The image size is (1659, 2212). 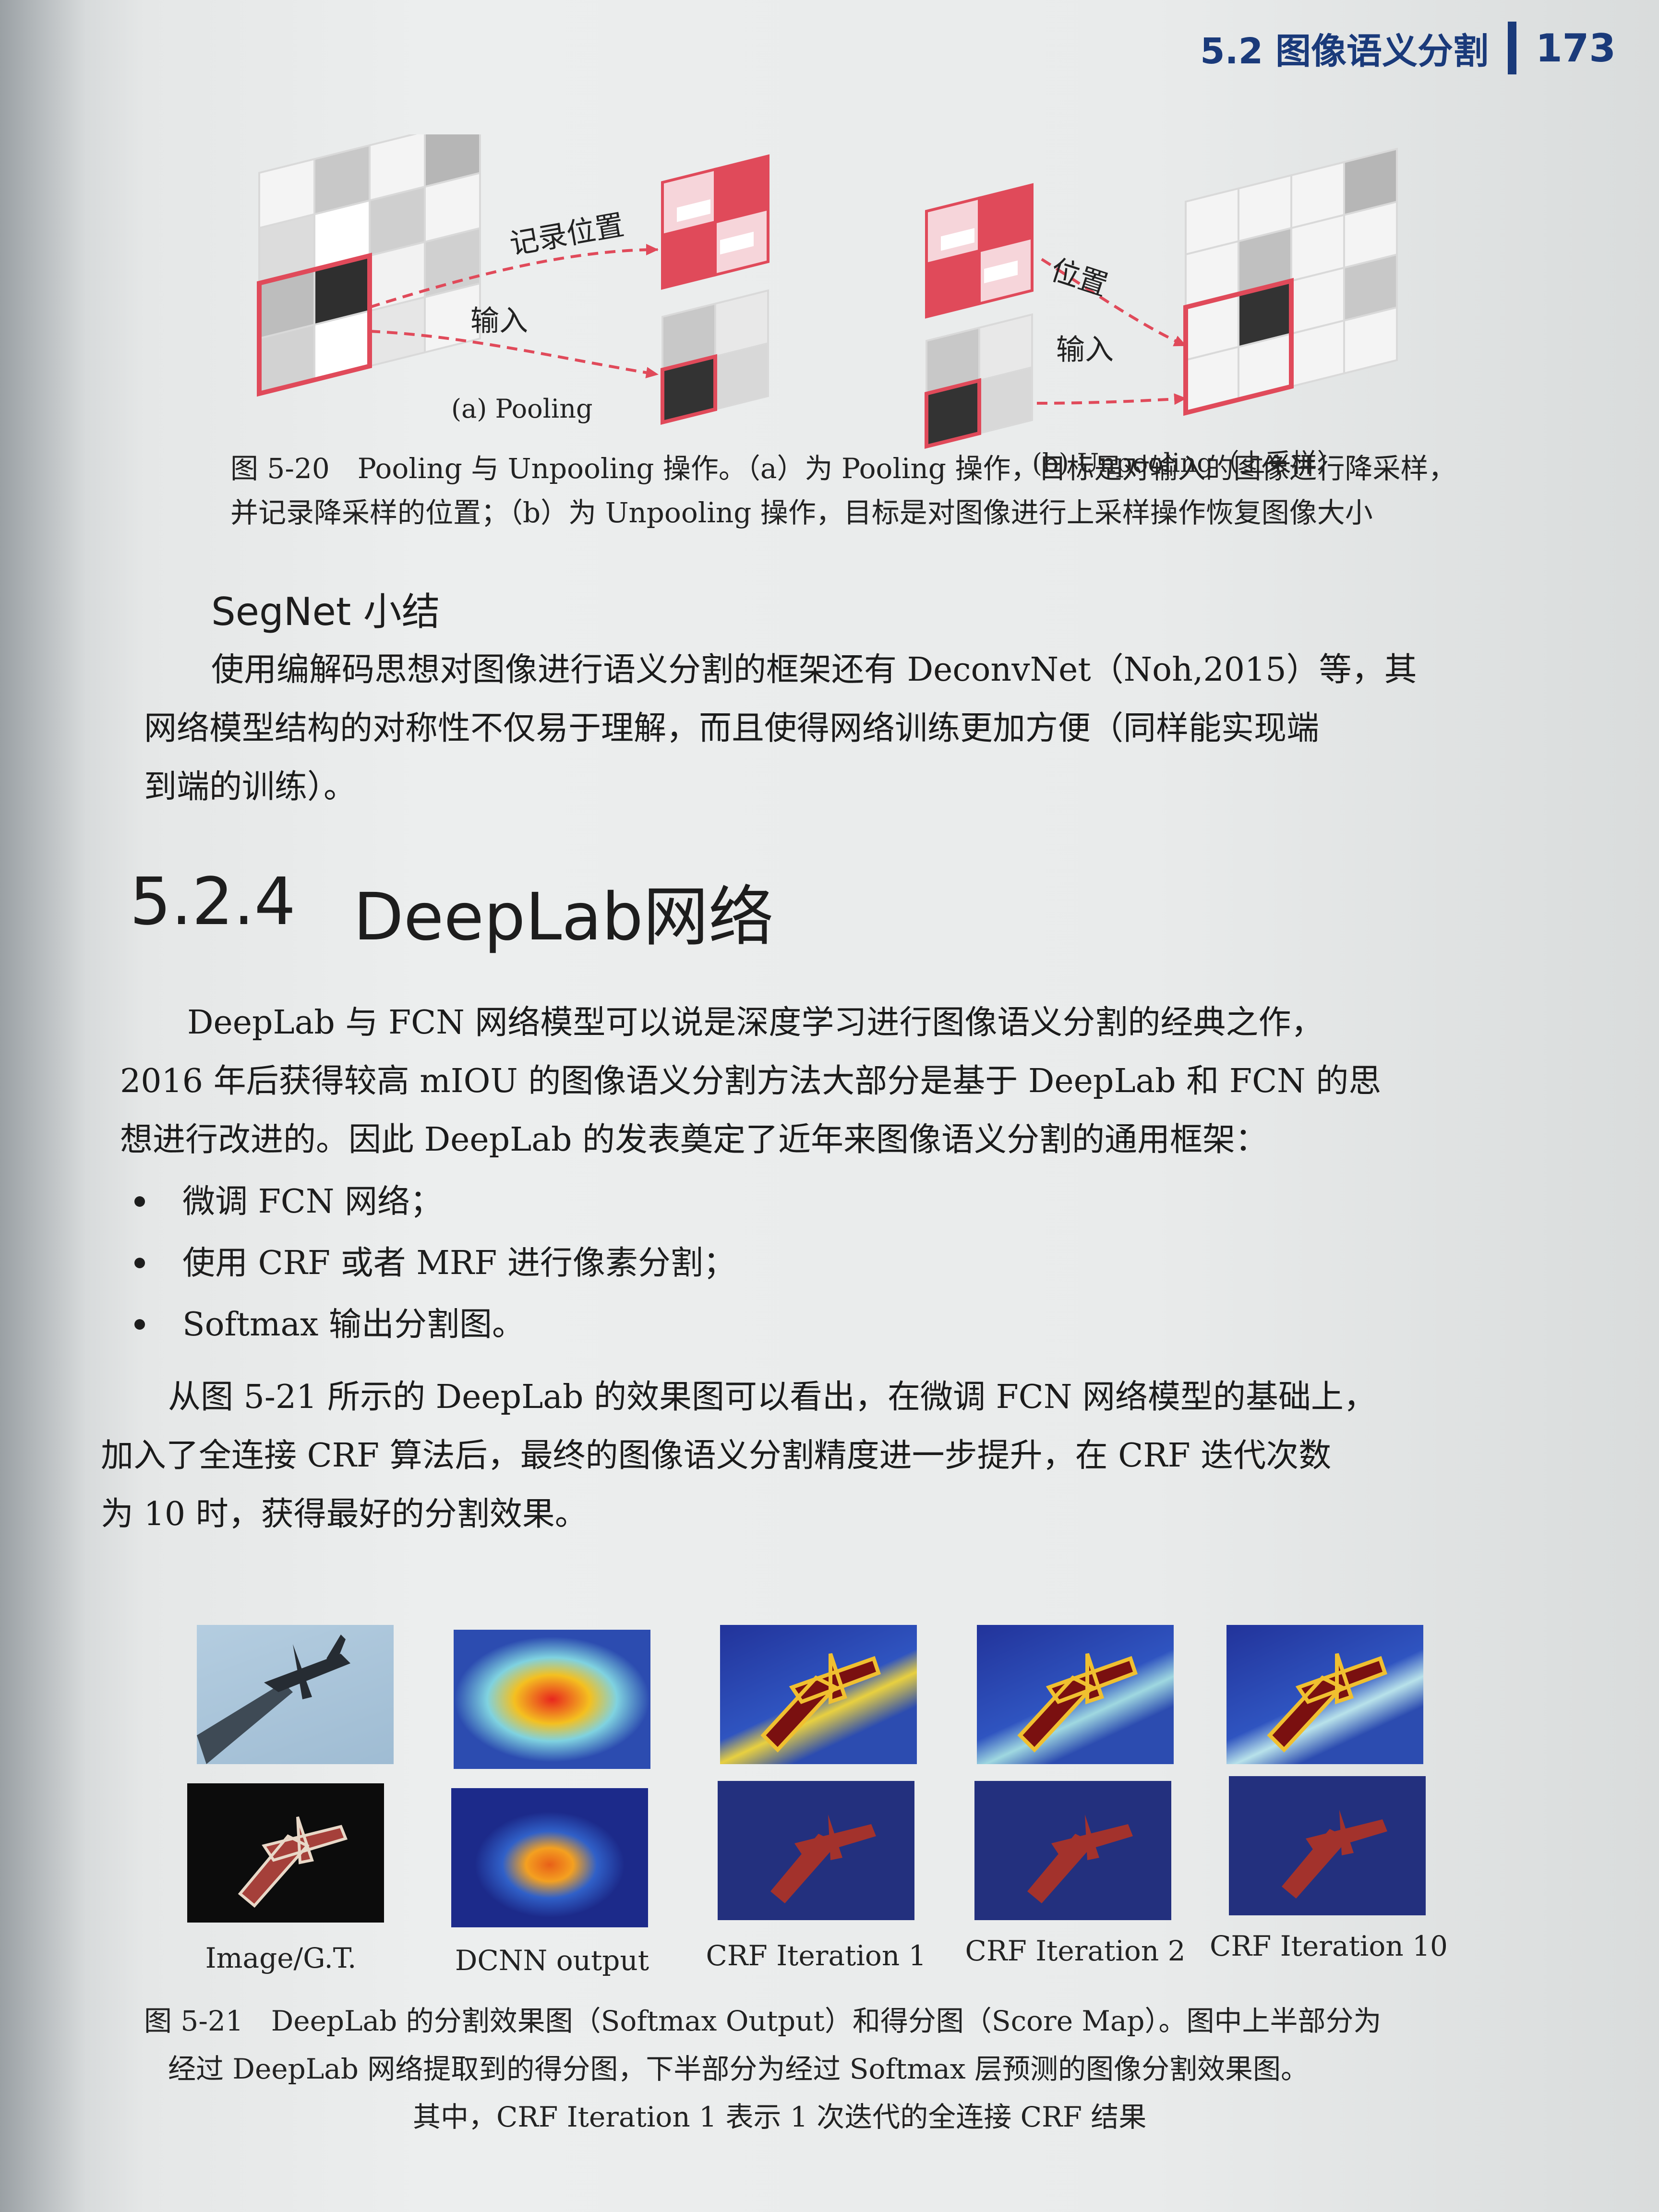 I want to click on dcnn-softmax-output, so click(x=549, y=1858).